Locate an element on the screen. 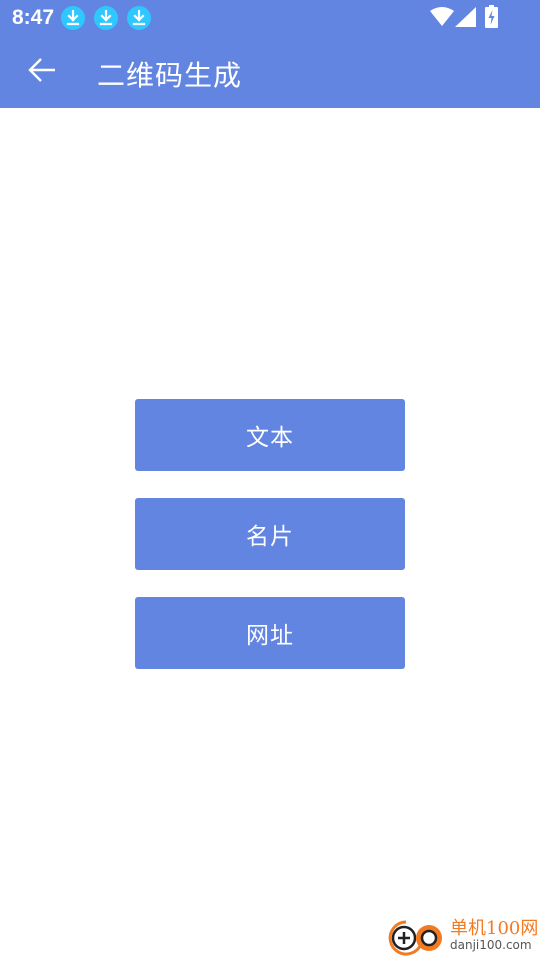 This screenshot has height=960, width=540. text-qr-button: 文本 is located at coordinates (270, 435).